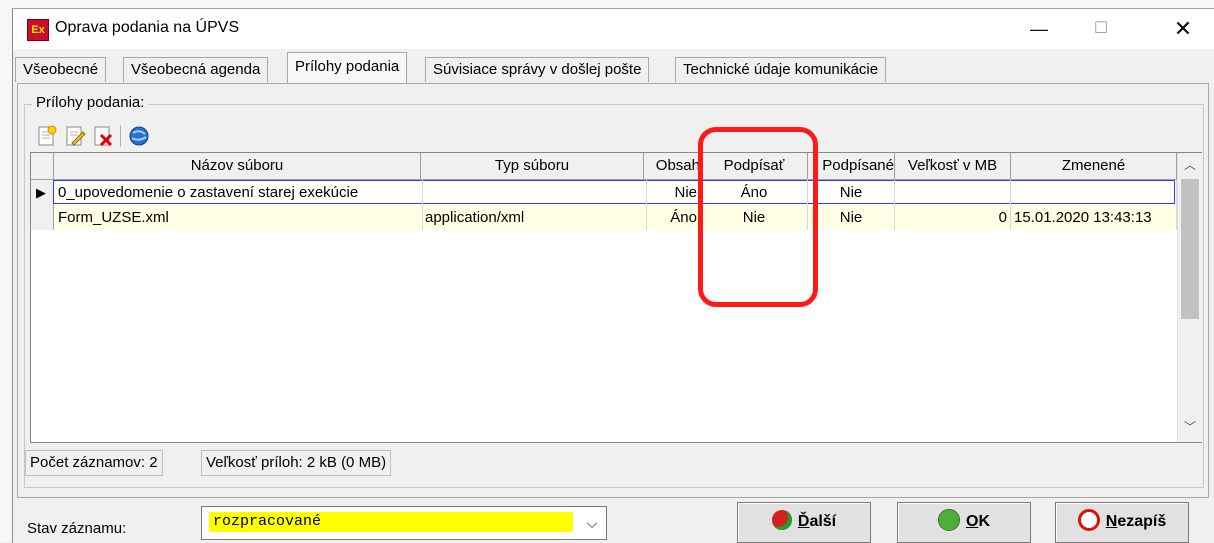 Image resolution: width=1214 pixels, height=543 pixels. Describe the element at coordinates (120, 136) in the screenshot. I see `toolbar-separator` at that location.